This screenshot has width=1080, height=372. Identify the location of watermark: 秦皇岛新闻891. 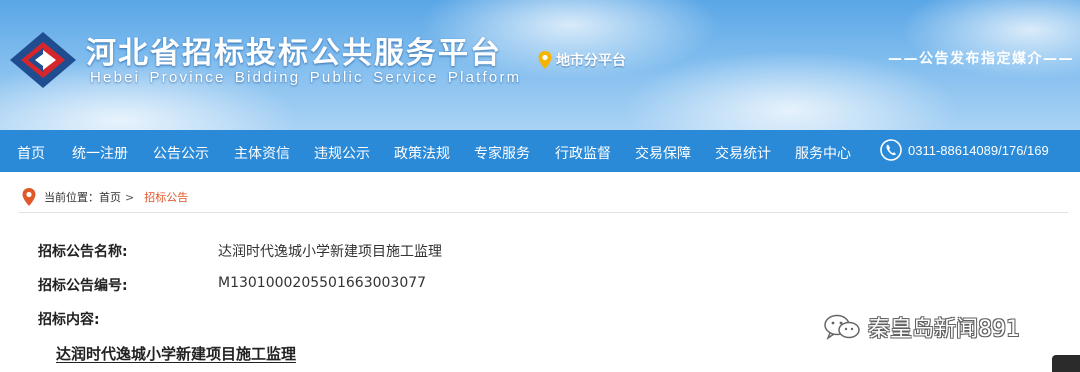
(921, 327).